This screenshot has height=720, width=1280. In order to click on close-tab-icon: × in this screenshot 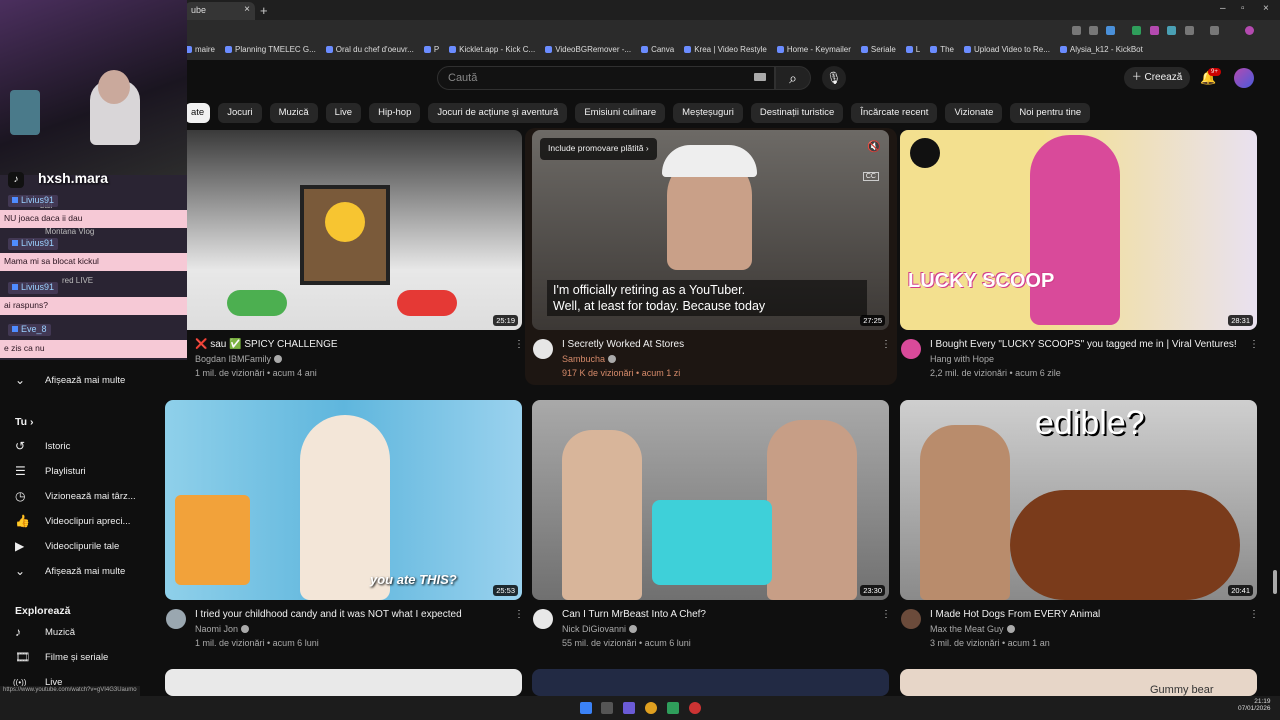, I will do `click(247, 9)`.